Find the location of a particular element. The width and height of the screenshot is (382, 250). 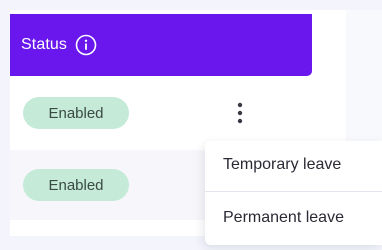

status-header-label: Status is located at coordinates (44, 44).